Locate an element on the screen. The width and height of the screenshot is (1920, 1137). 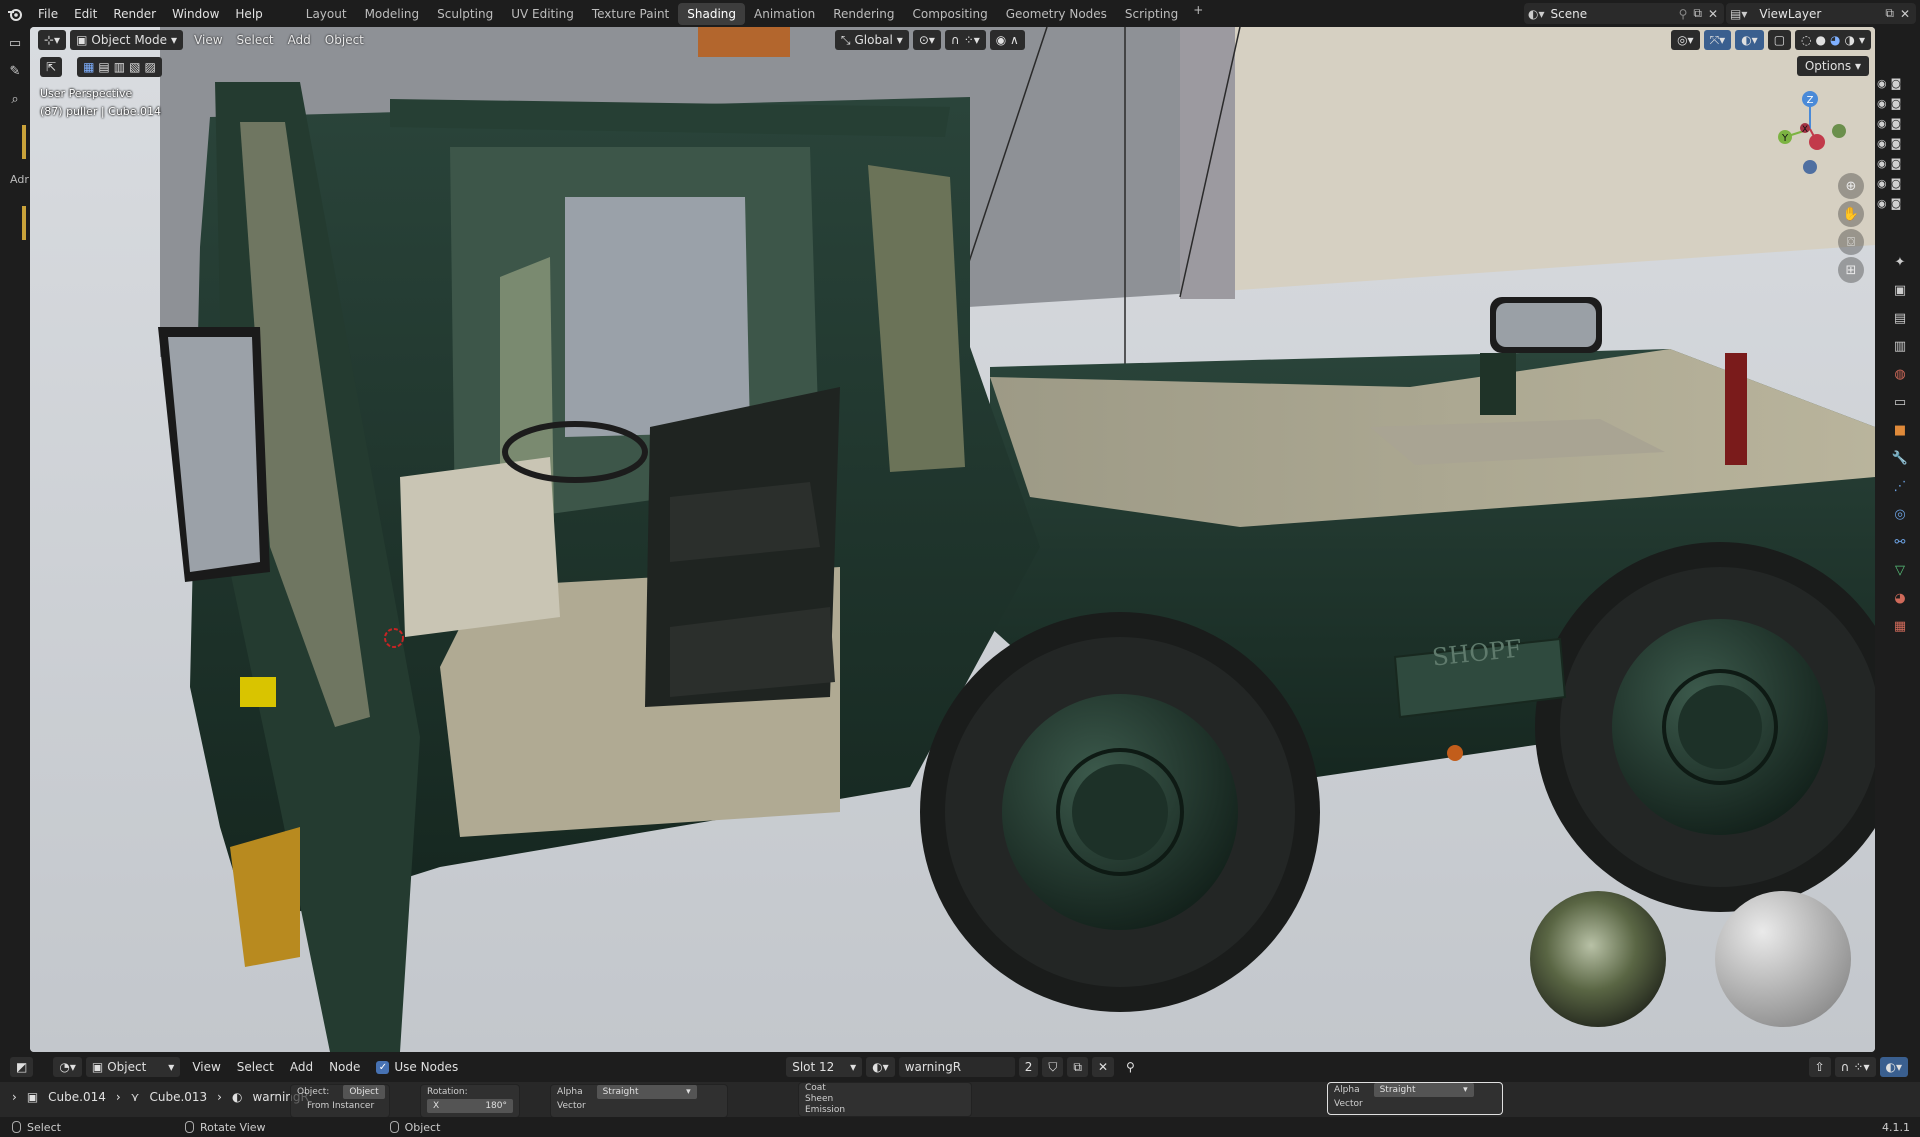
rendered-shading-icon: ◑ is located at coordinates (1849, 40).